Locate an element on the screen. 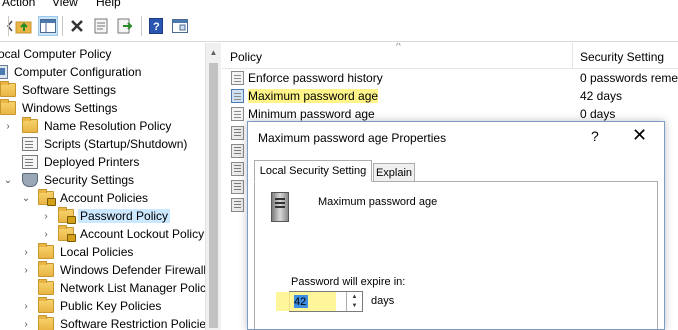 Image resolution: width=678 pixels, height=330 pixels. tree-item-label: Deployed Printers is located at coordinates (92, 162).